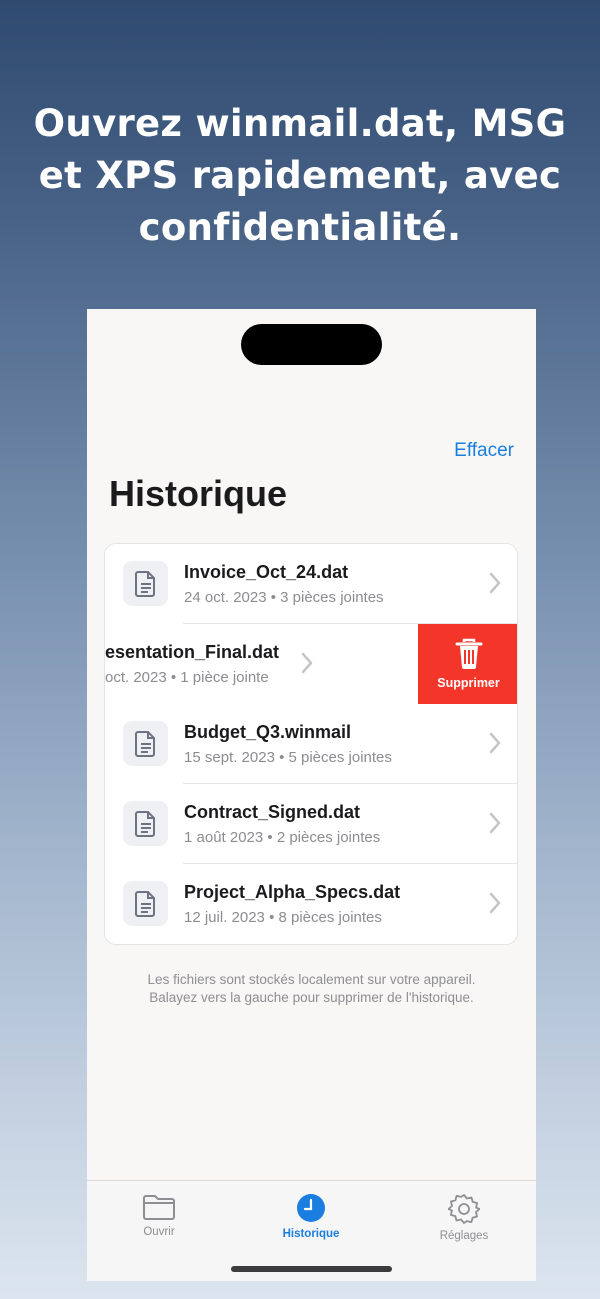  I want to click on clock-icon, so click(311, 1208).